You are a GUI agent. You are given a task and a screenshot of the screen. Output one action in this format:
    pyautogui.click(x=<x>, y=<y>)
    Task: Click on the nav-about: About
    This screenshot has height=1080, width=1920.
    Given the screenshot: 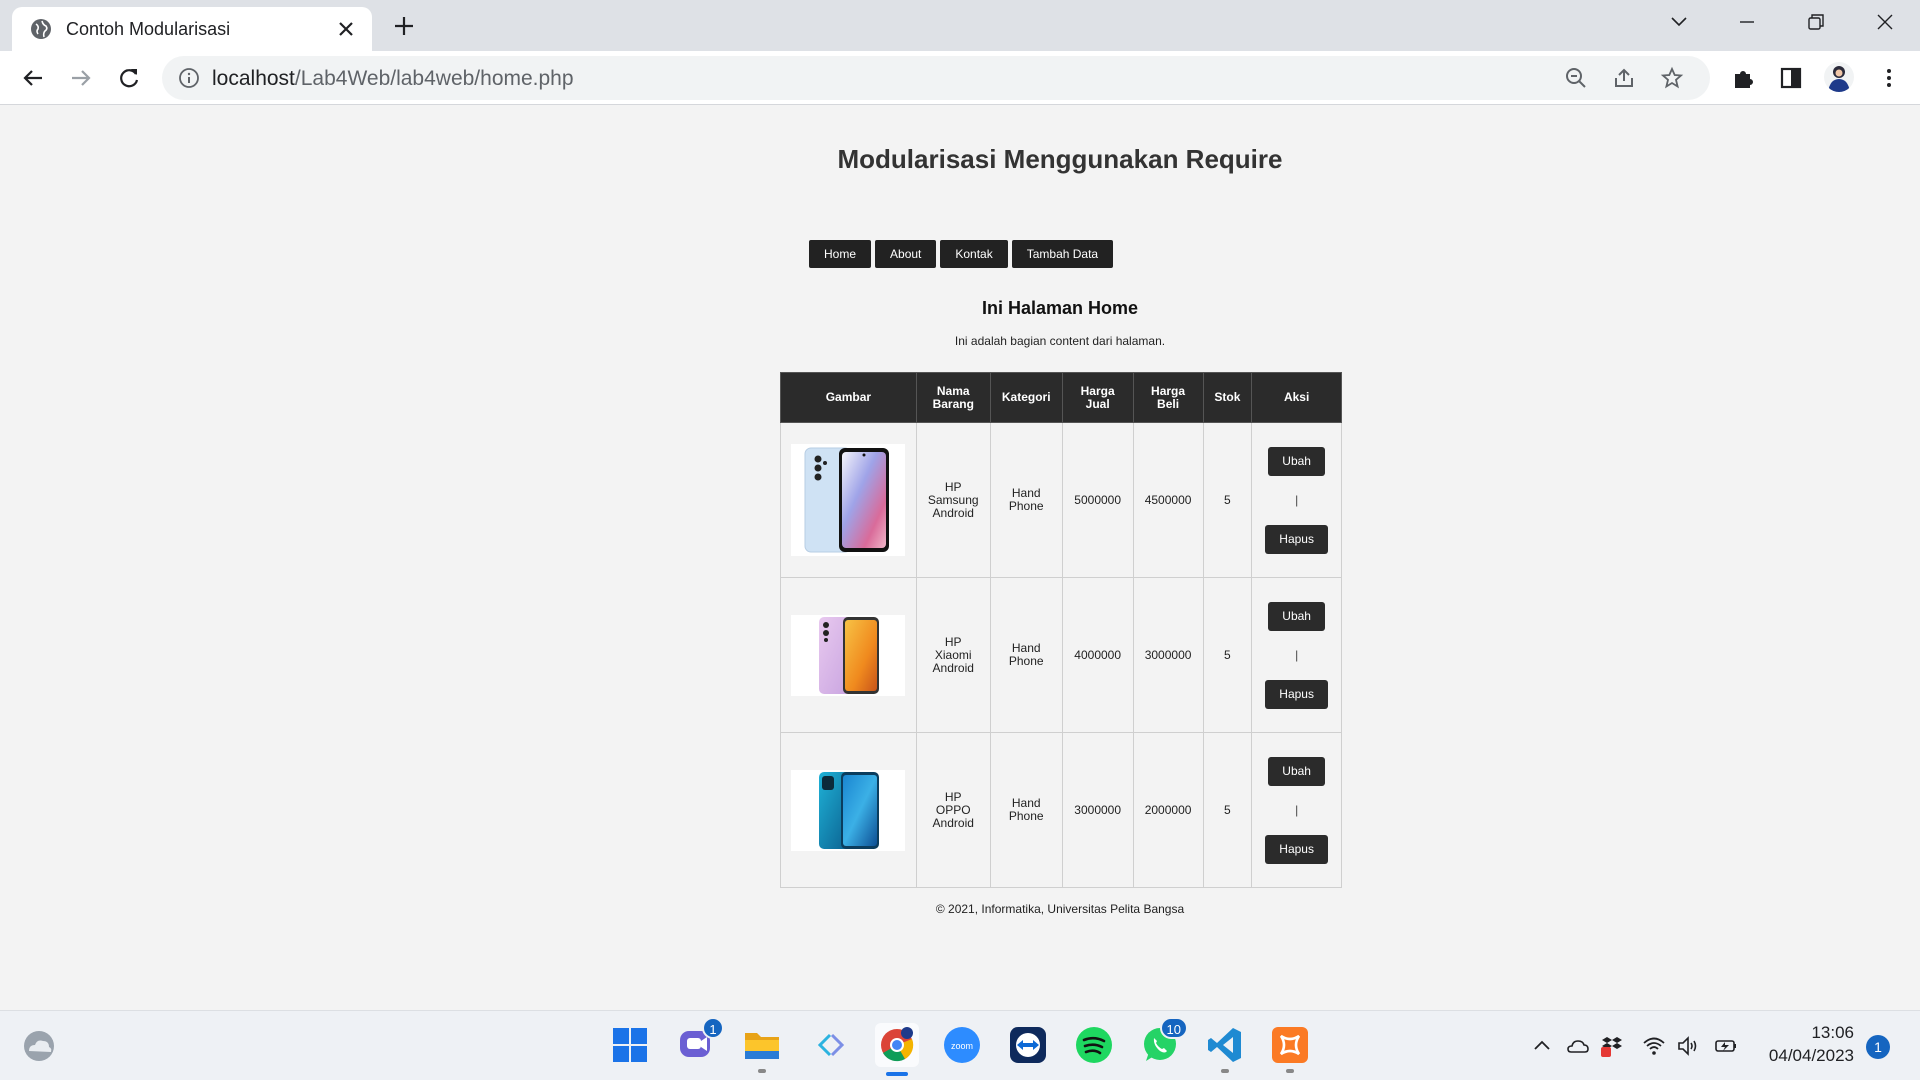 What is the action you would take?
    pyautogui.click(x=906, y=254)
    